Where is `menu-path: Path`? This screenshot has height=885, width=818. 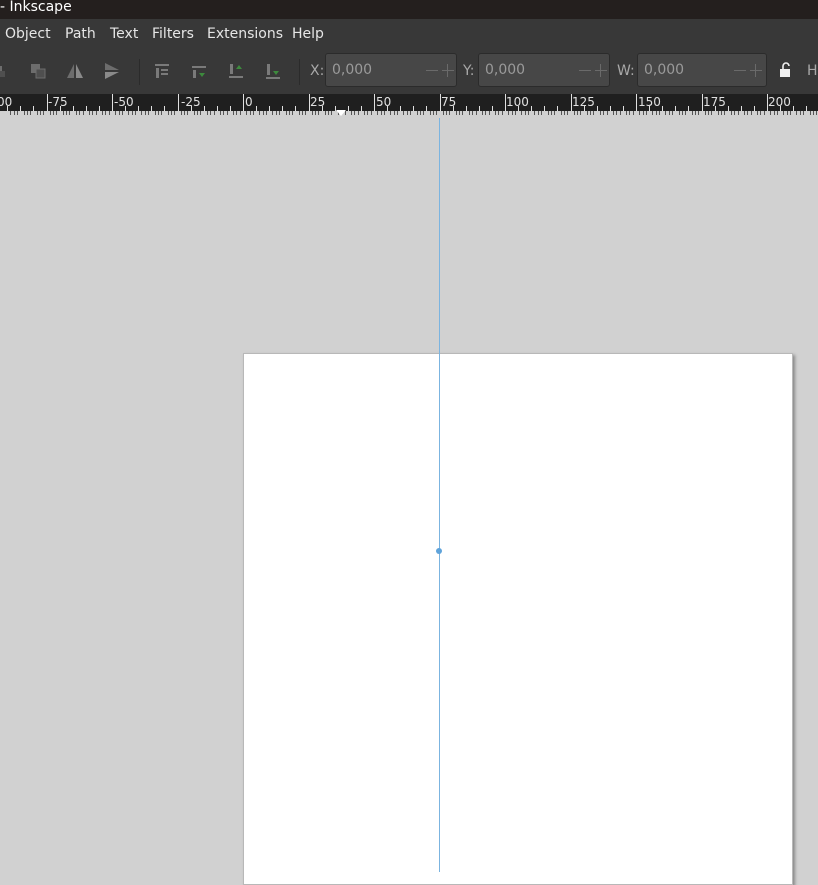 menu-path: Path is located at coordinates (80, 34).